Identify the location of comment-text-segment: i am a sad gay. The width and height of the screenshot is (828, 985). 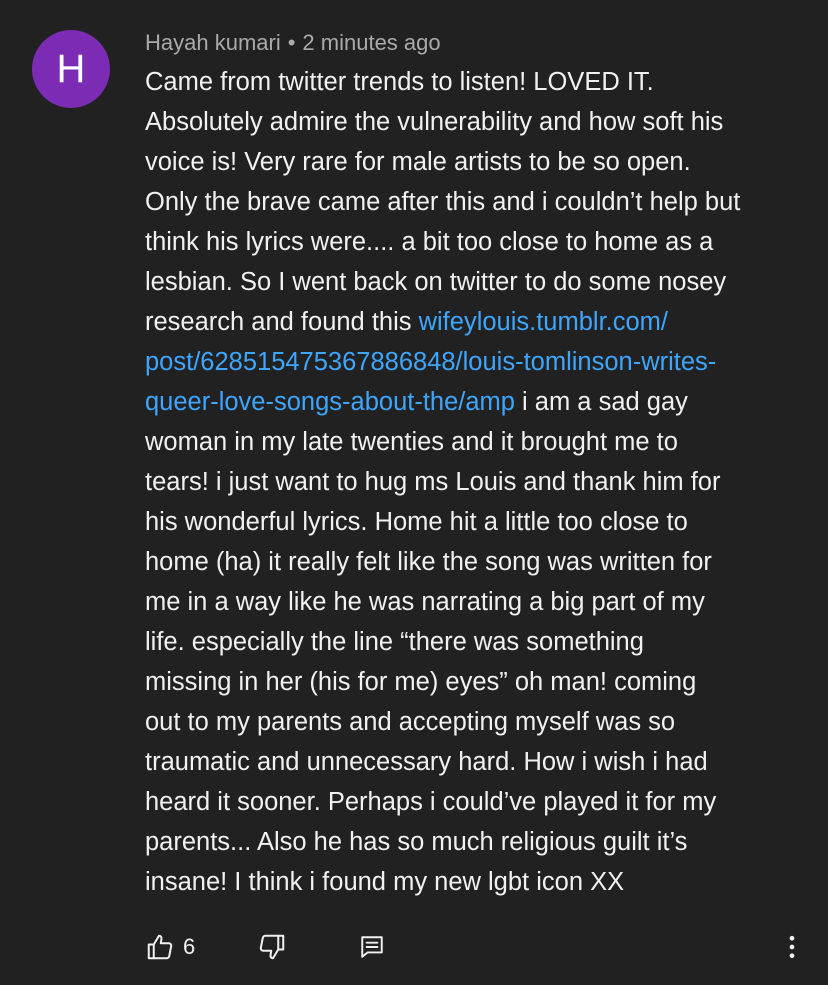
(601, 402).